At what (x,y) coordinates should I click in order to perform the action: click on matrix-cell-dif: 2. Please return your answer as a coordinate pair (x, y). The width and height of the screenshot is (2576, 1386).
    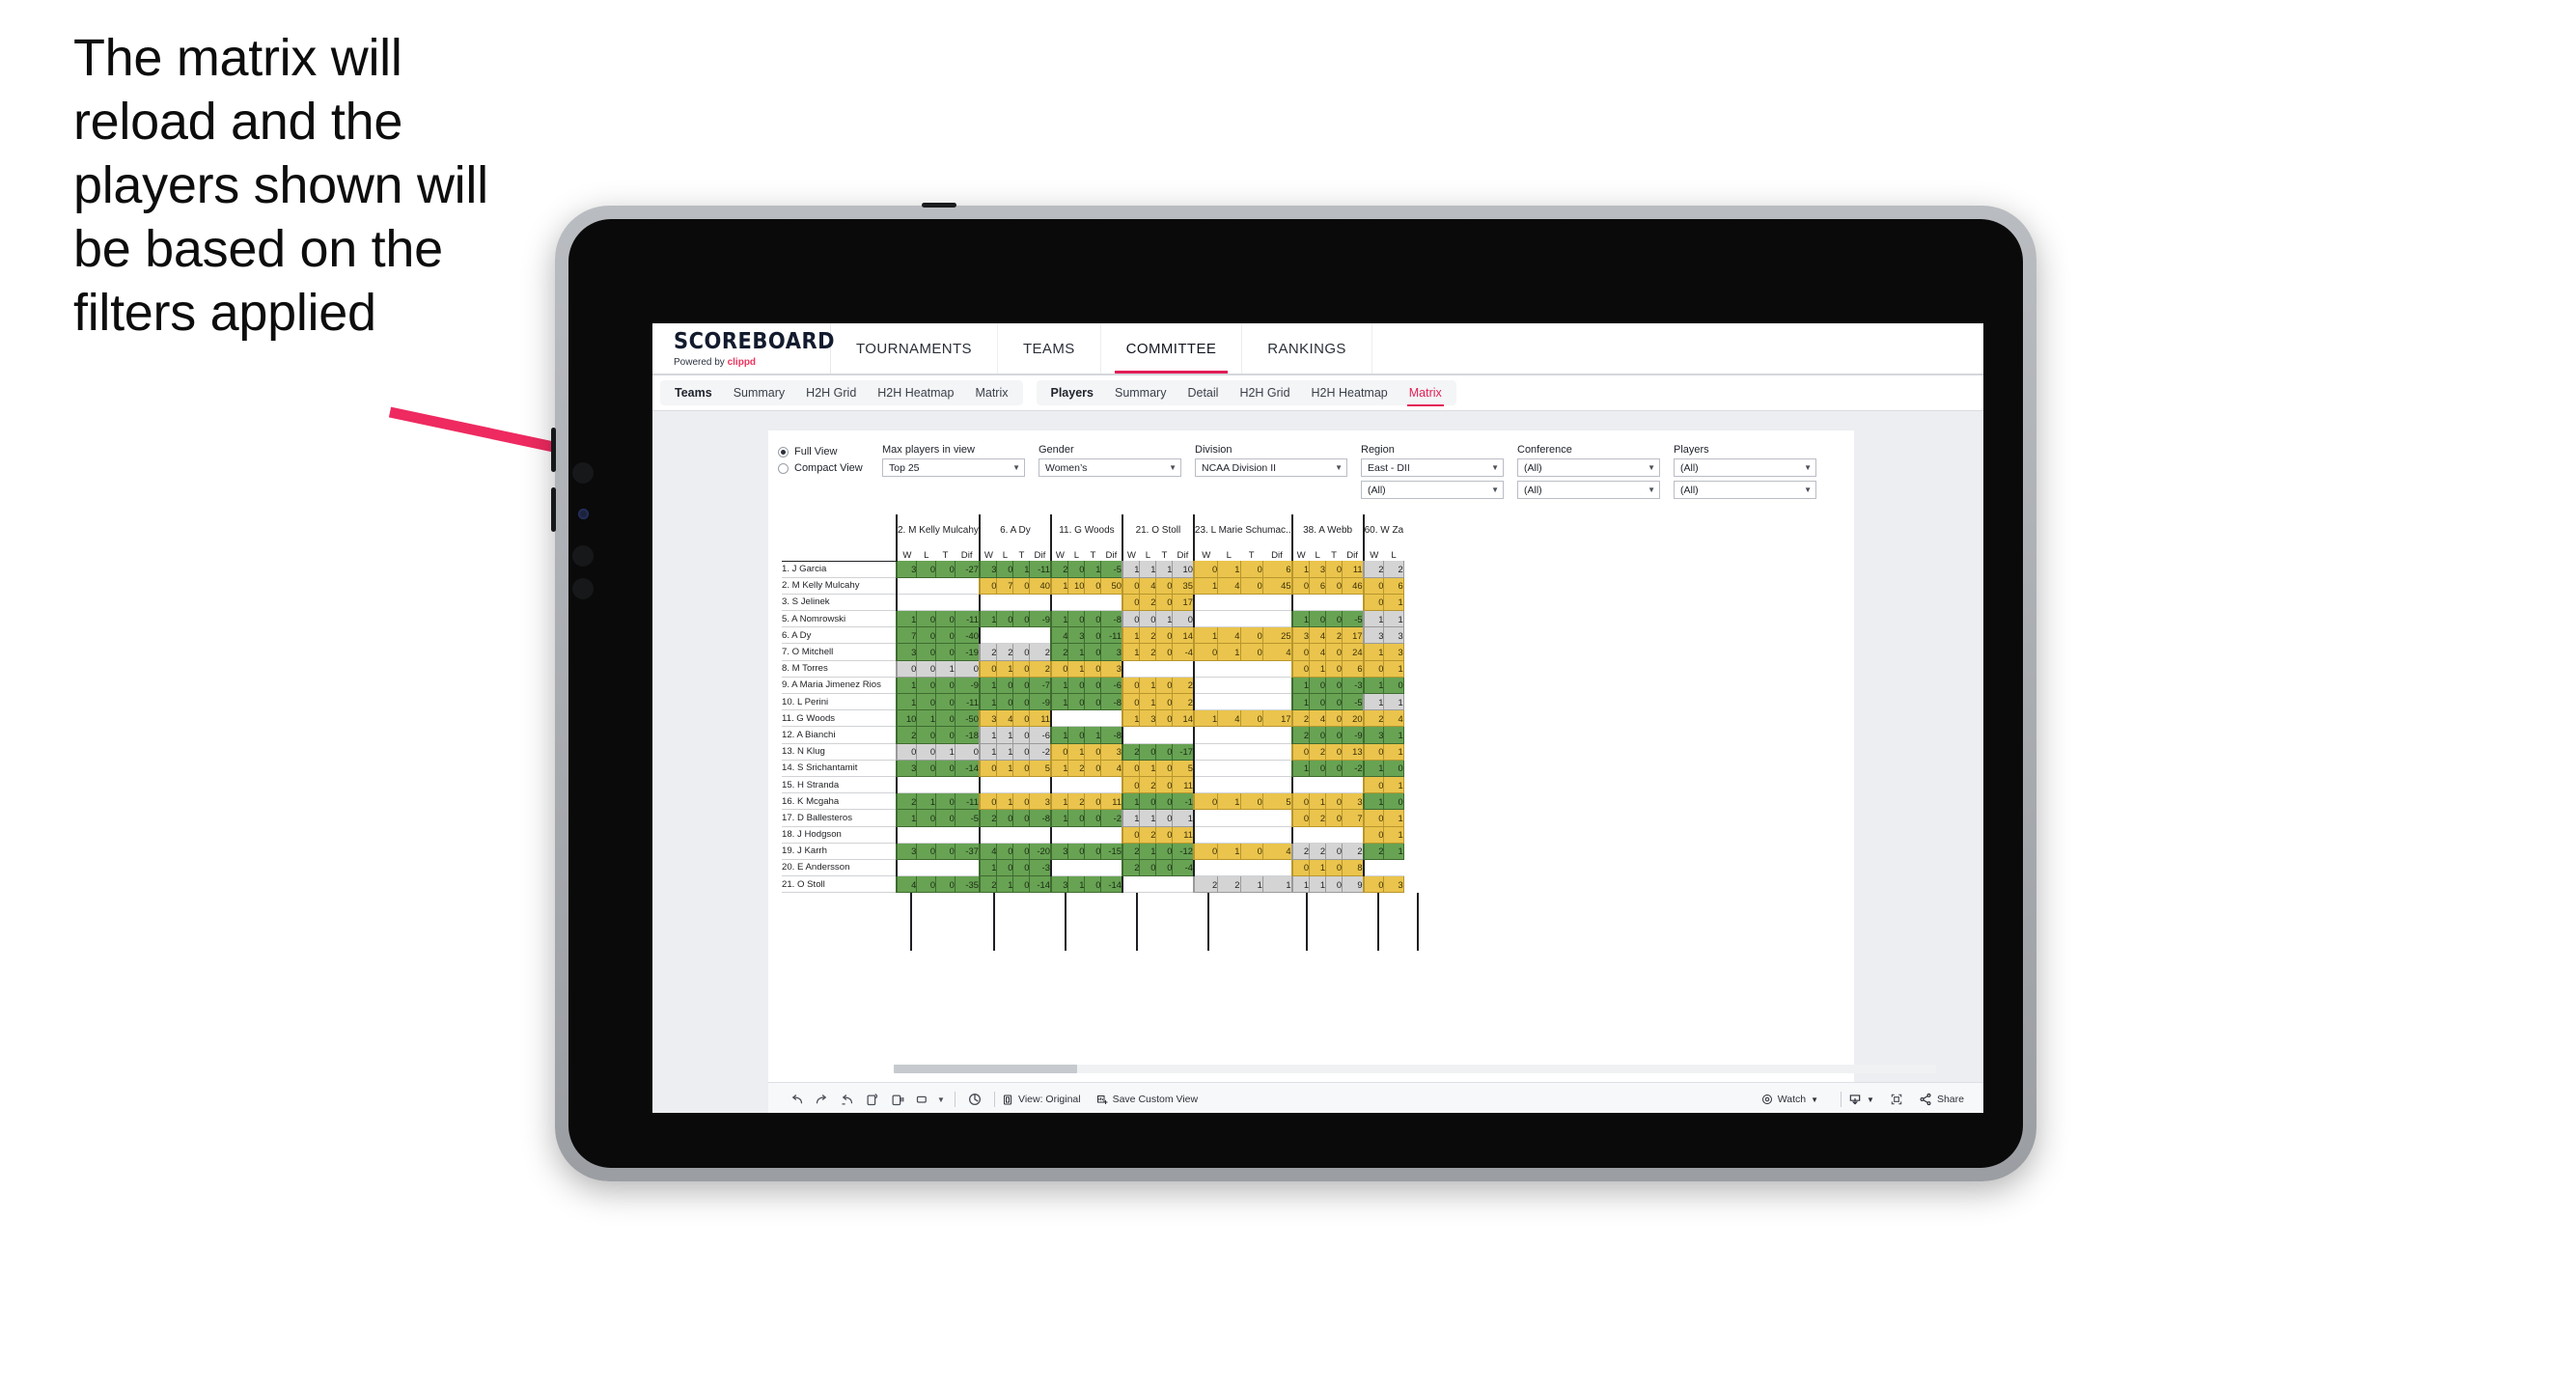
    Looking at the image, I should click on (1040, 652).